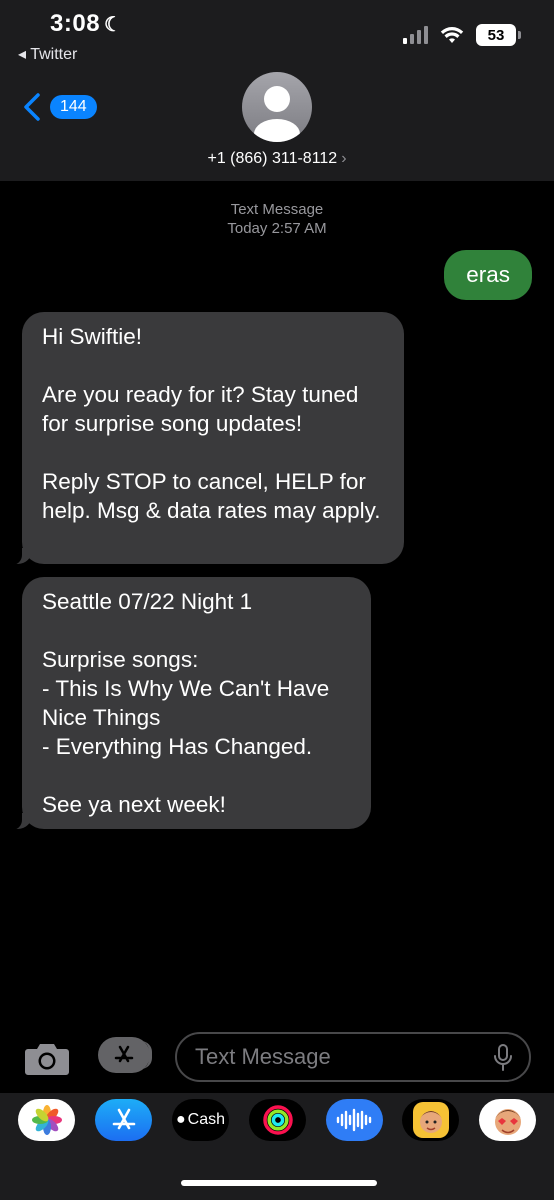 The image size is (554, 1200). What do you see at coordinates (180, 1119) in the screenshot?
I see `apple-logo-icon: ●` at bounding box center [180, 1119].